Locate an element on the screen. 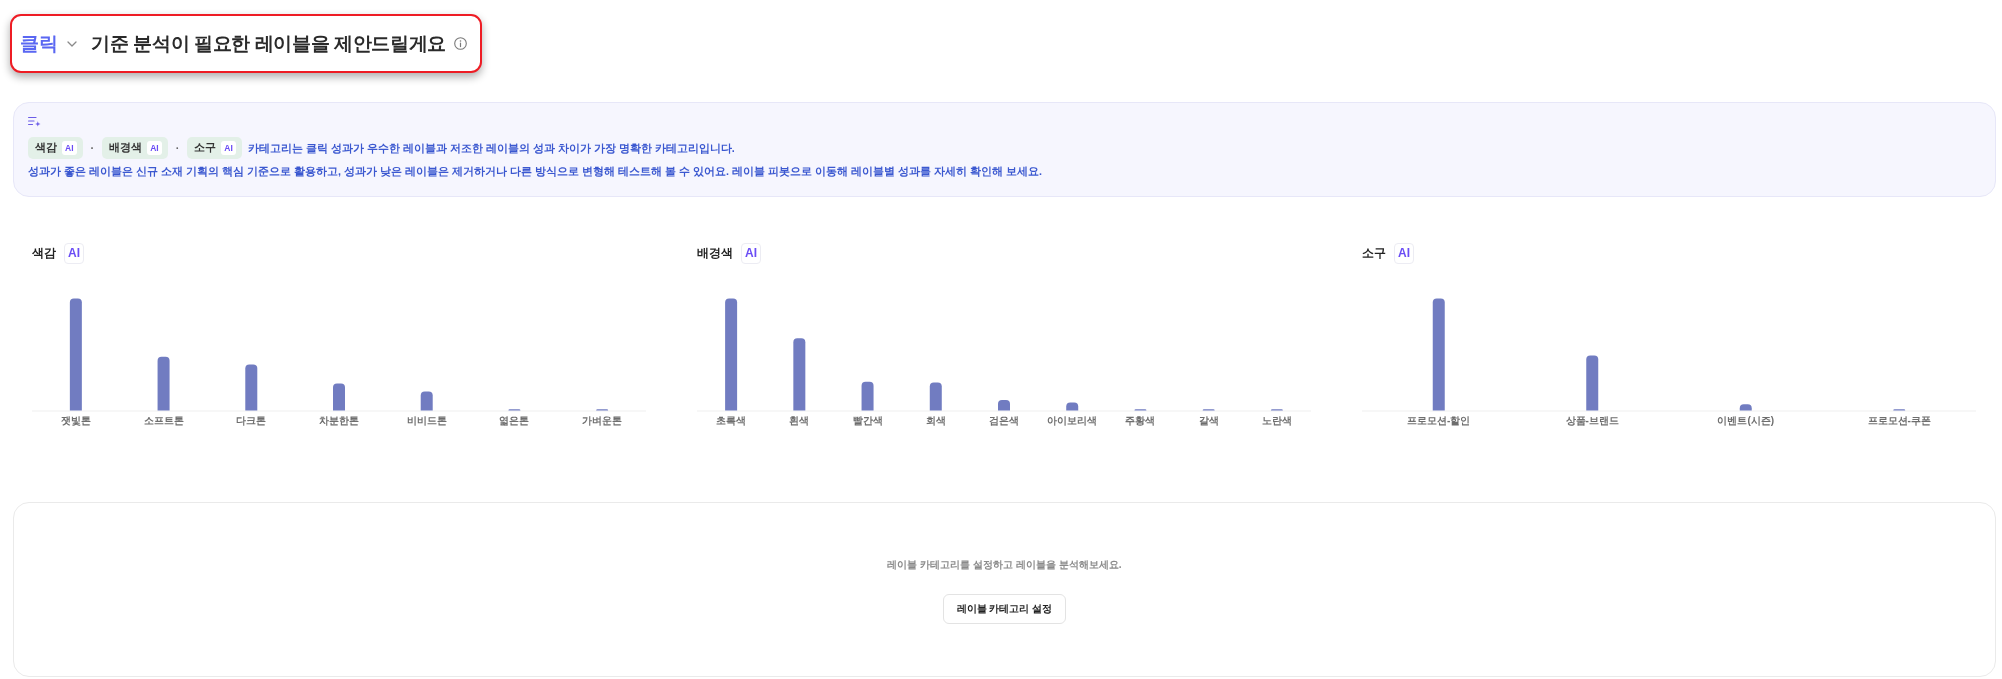  metric-dropdown: 클릭 is located at coordinates (49, 43).